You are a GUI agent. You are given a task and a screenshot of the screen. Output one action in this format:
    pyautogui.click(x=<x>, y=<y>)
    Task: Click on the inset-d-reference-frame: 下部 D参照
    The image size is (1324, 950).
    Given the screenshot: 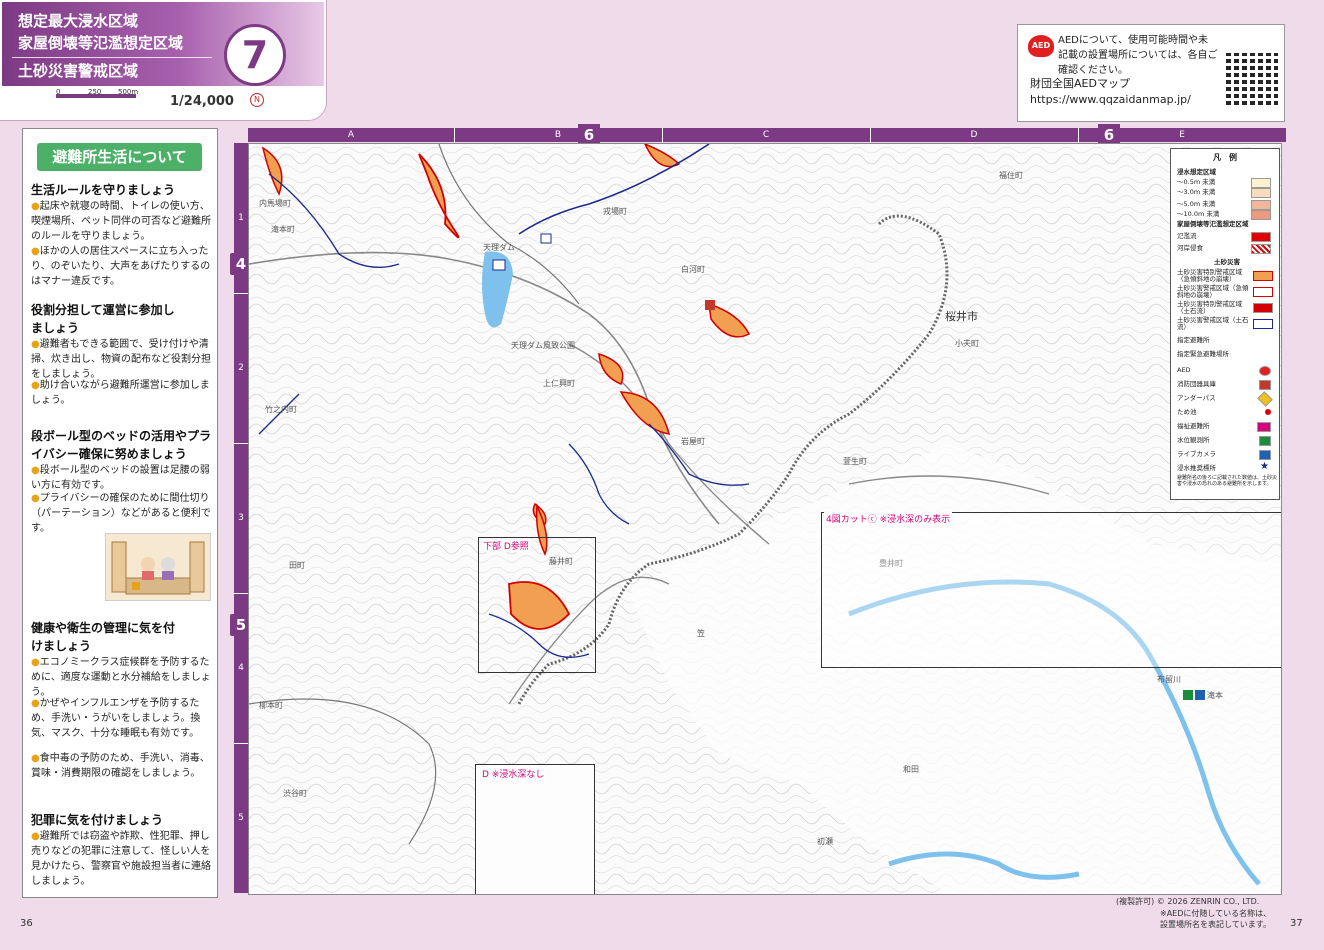 What is the action you would take?
    pyautogui.click(x=537, y=605)
    